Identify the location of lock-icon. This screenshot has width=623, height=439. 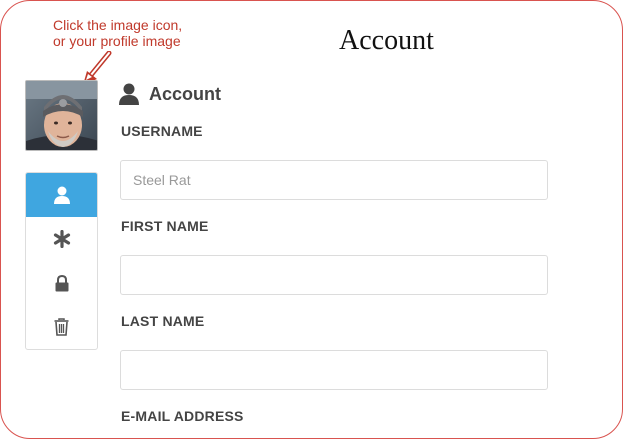
(61, 282).